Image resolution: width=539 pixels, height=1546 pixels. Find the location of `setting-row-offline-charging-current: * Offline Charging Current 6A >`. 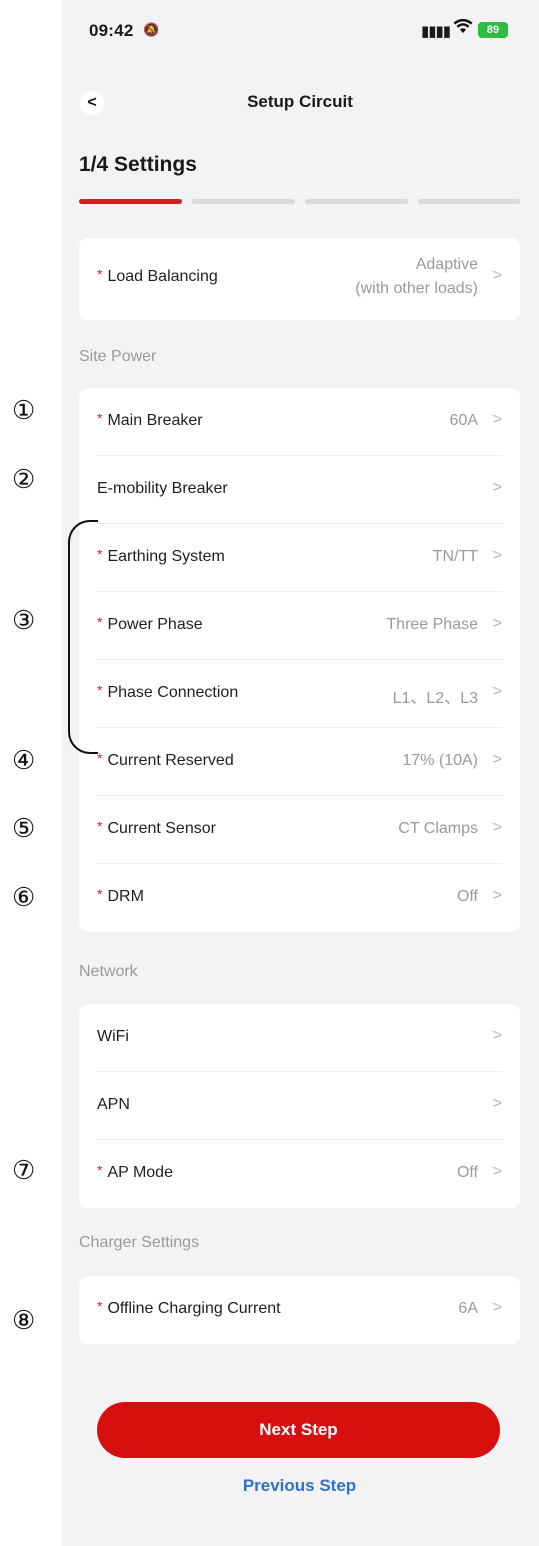

setting-row-offline-charging-current: * Offline Charging Current 6A > is located at coordinates (299, 1310).